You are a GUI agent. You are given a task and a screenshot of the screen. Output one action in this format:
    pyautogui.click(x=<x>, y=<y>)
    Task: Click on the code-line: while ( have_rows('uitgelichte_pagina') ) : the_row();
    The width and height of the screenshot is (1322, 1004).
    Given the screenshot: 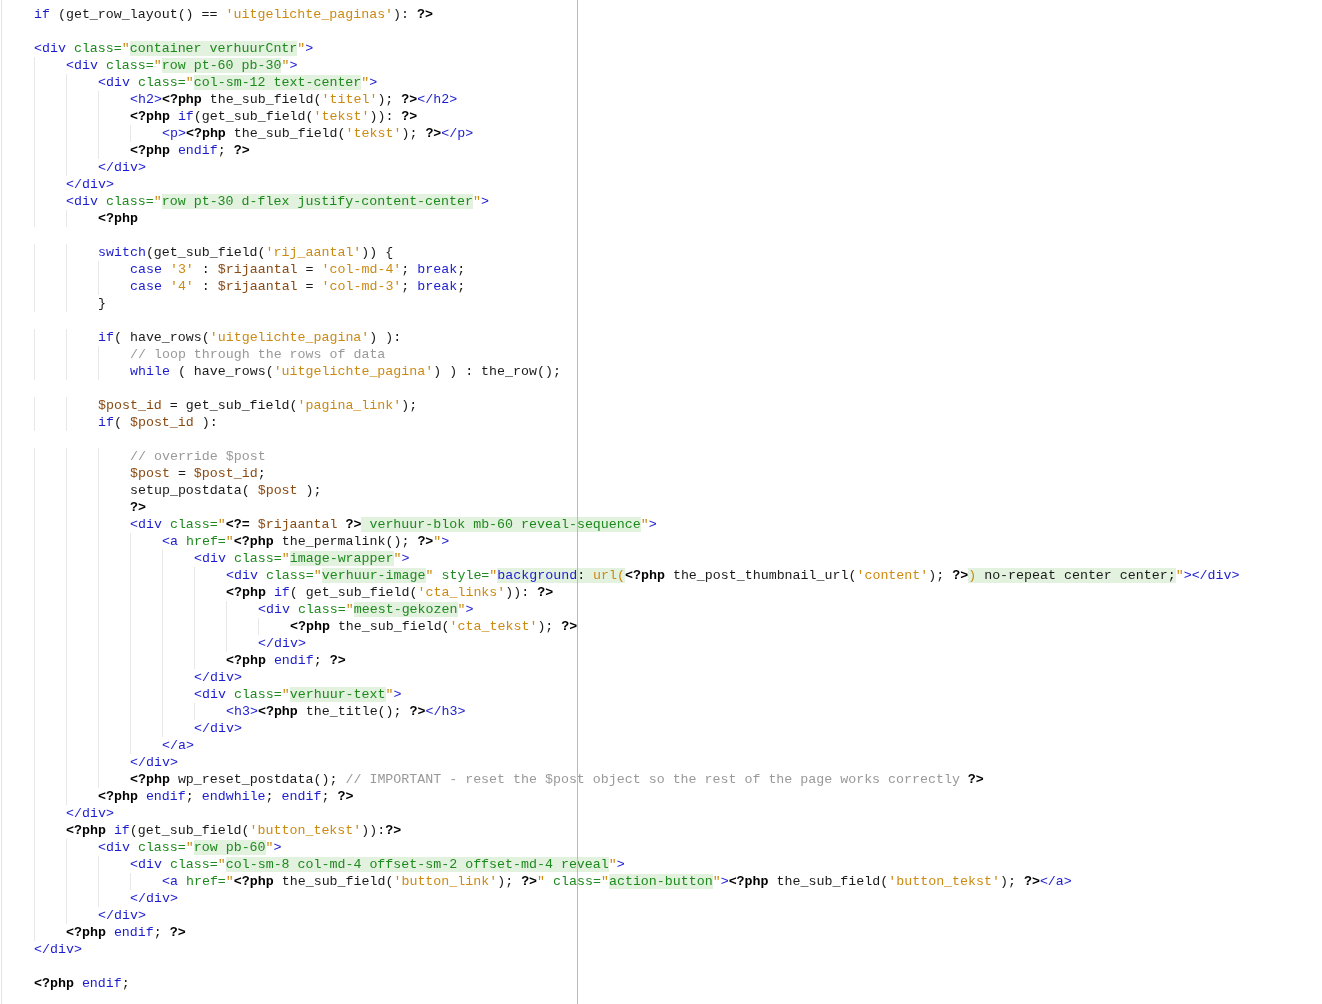 What is the action you would take?
    pyautogui.click(x=345, y=371)
    